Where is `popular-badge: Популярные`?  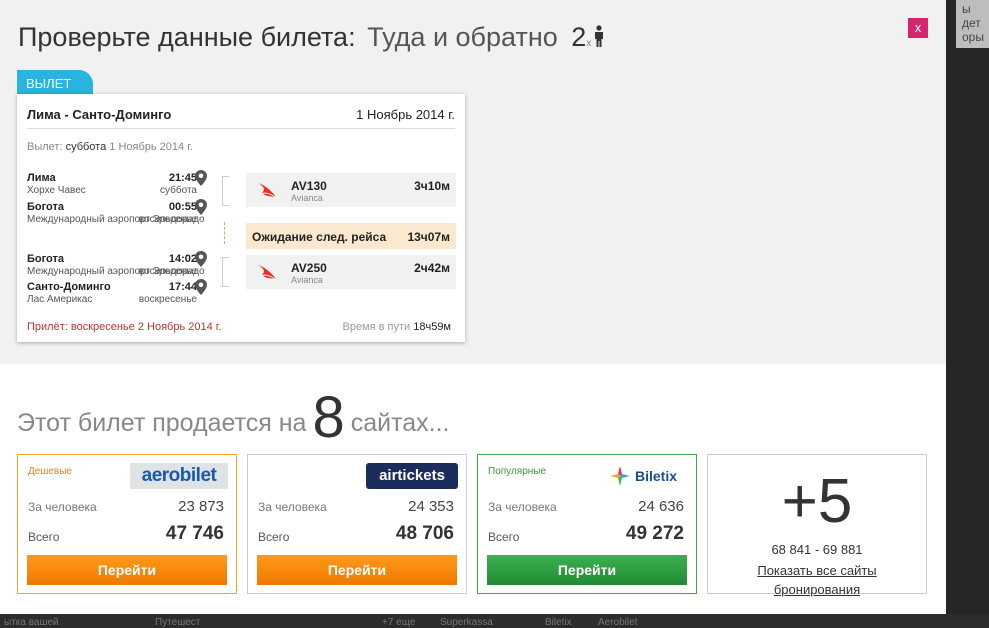
popular-badge: Популярные is located at coordinates (517, 471).